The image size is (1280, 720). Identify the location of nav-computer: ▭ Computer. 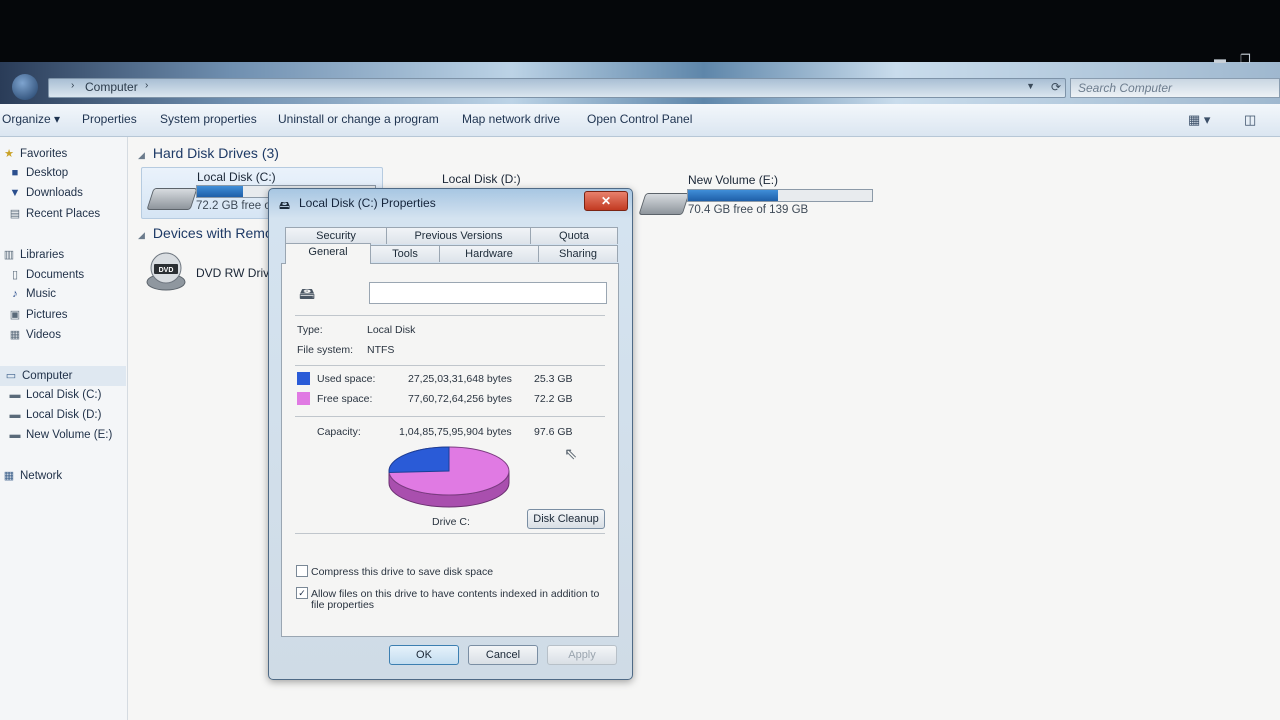
(63, 376).